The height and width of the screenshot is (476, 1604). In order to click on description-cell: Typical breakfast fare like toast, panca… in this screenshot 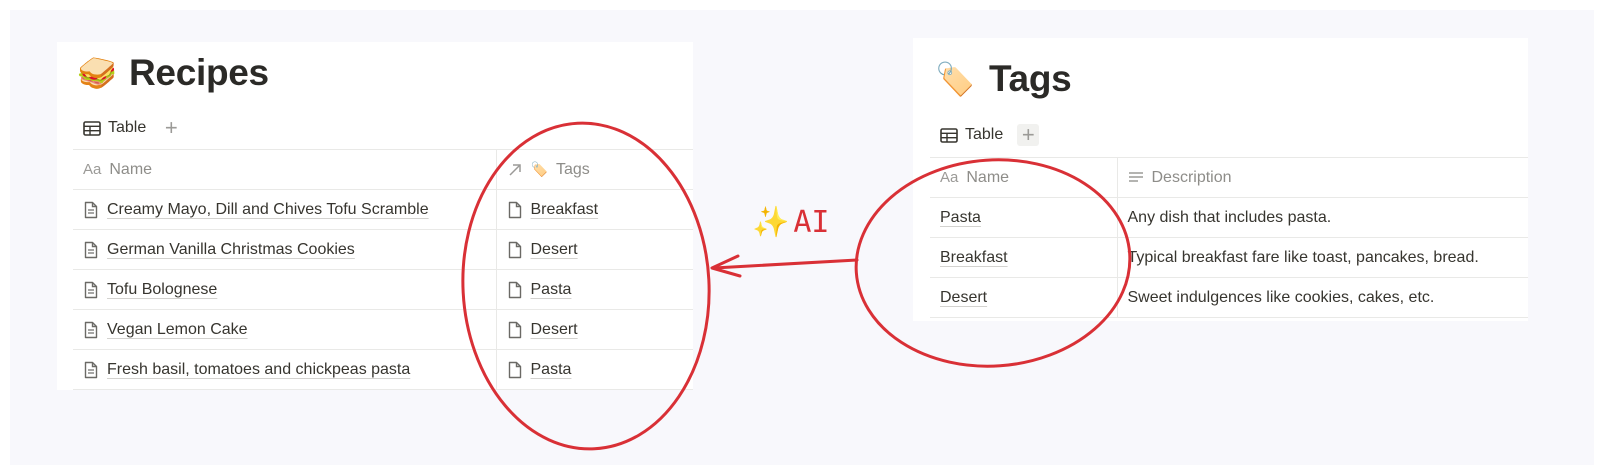, I will do `click(1322, 257)`.